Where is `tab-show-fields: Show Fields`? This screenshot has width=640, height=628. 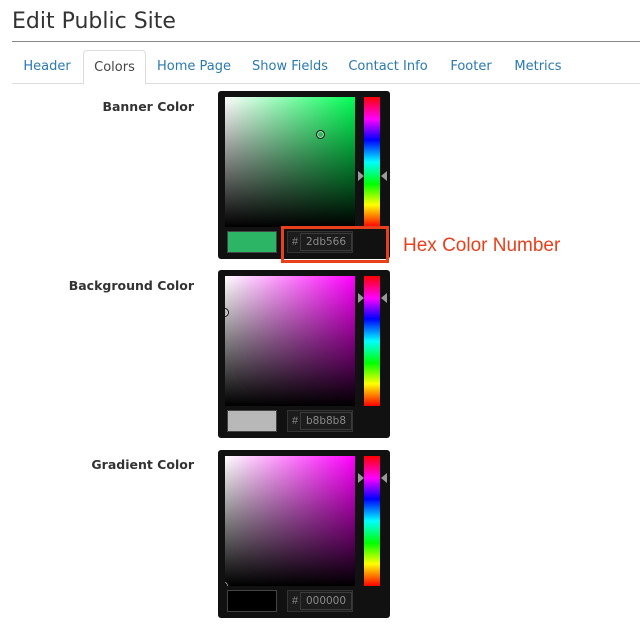
tab-show-fields: Show Fields is located at coordinates (290, 67).